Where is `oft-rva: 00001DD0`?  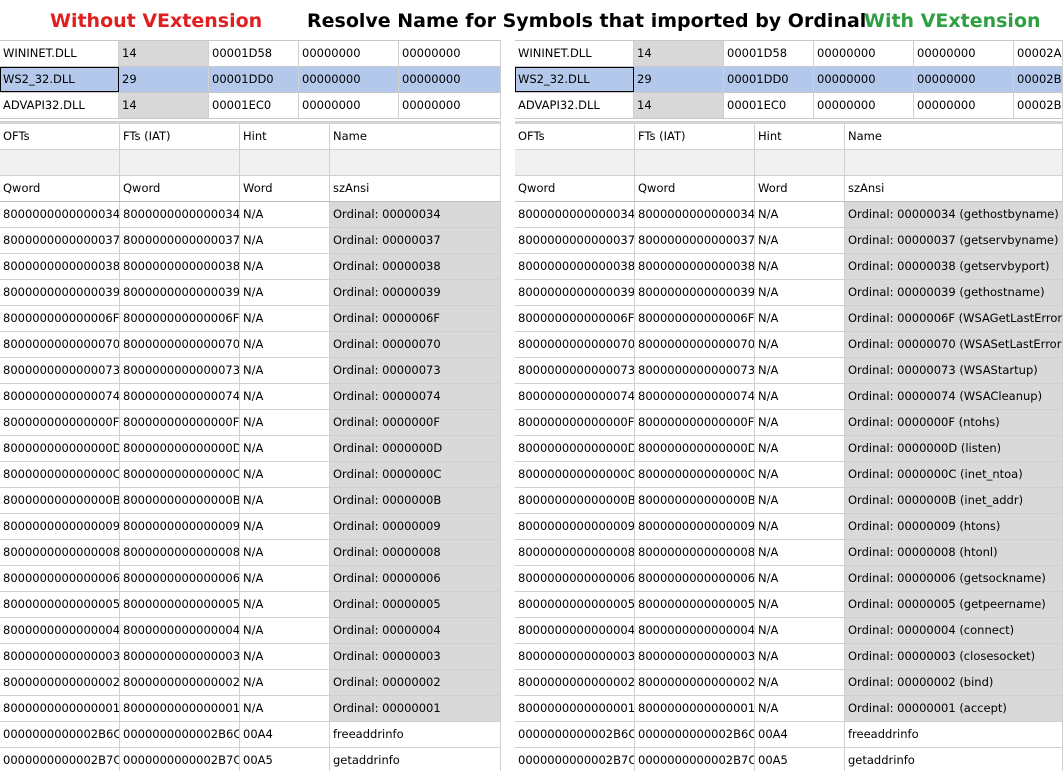 oft-rva: 00001DD0 is located at coordinates (254, 79).